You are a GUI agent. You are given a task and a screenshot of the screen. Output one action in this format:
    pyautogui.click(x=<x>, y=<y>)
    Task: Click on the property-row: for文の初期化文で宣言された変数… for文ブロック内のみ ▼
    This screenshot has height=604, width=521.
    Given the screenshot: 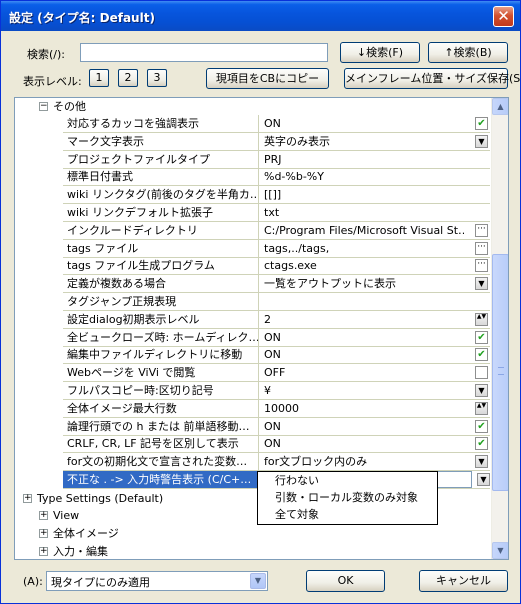 What is the action you would take?
    pyautogui.click(x=276, y=462)
    